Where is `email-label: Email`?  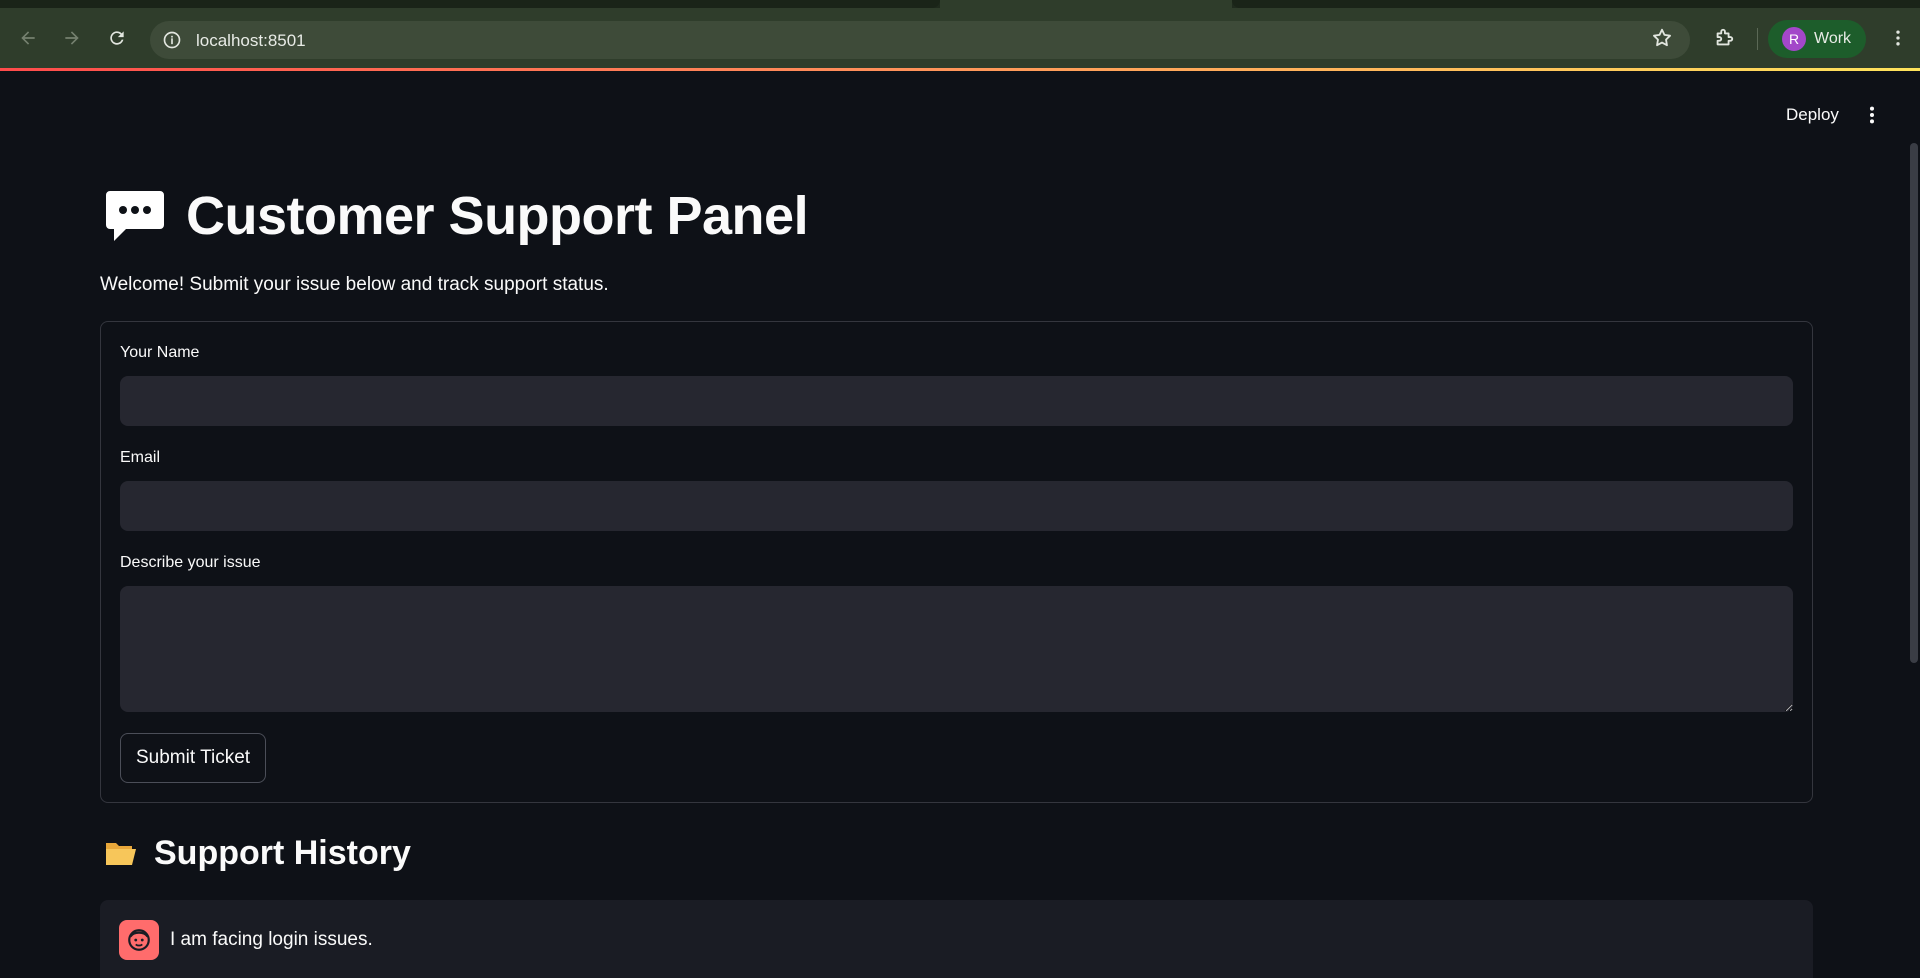
email-label: Email is located at coordinates (140, 457).